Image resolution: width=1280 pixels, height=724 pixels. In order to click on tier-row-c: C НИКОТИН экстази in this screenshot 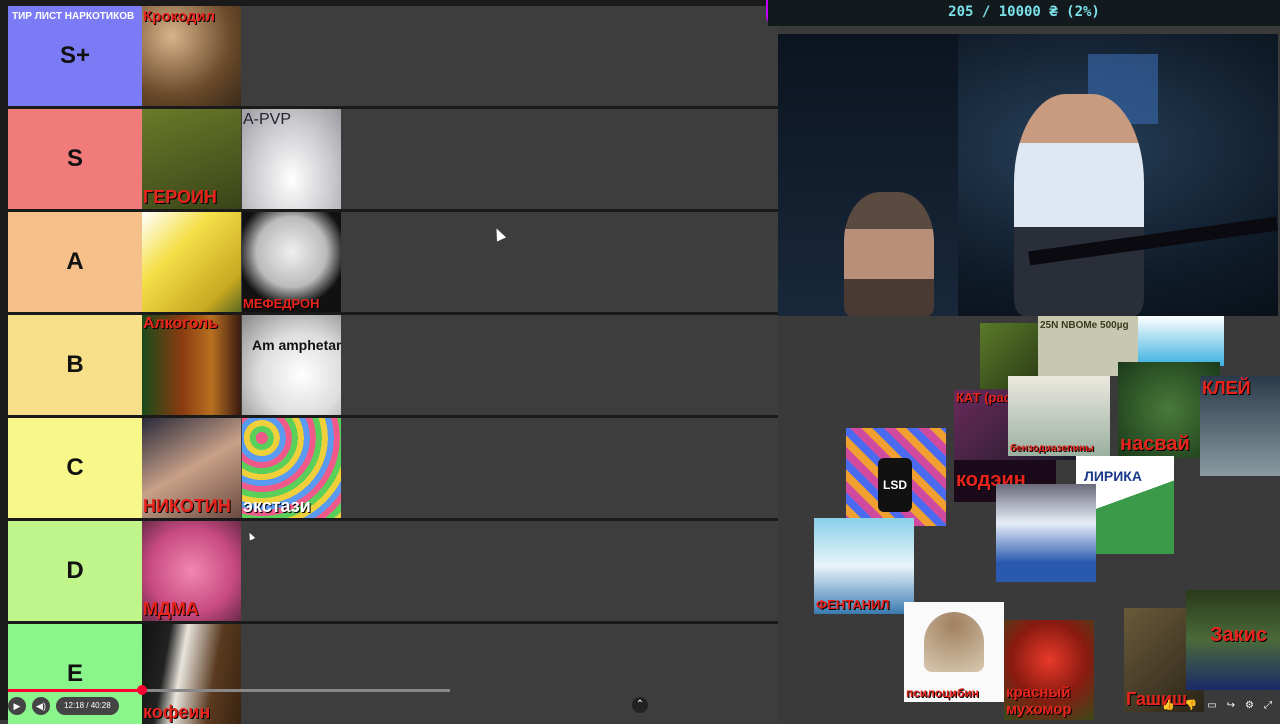, I will do `click(393, 468)`.